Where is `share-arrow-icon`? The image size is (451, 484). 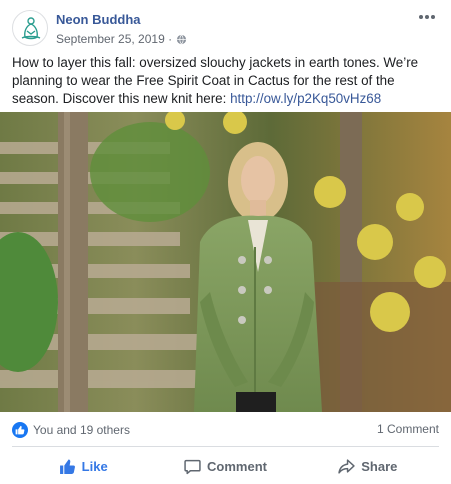
share-arrow-icon is located at coordinates (346, 466).